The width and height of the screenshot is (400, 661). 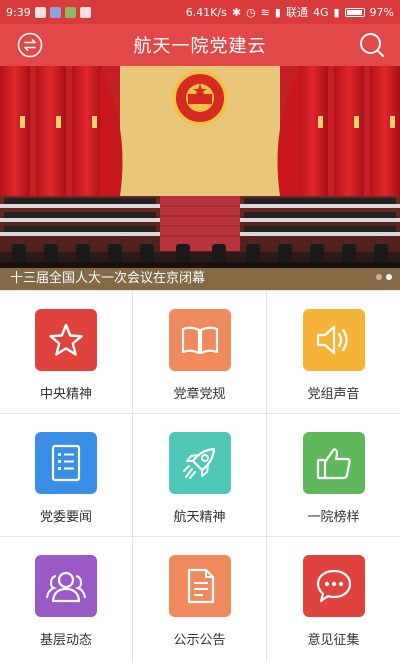 I want to click on switch-icon, so click(x=30, y=45).